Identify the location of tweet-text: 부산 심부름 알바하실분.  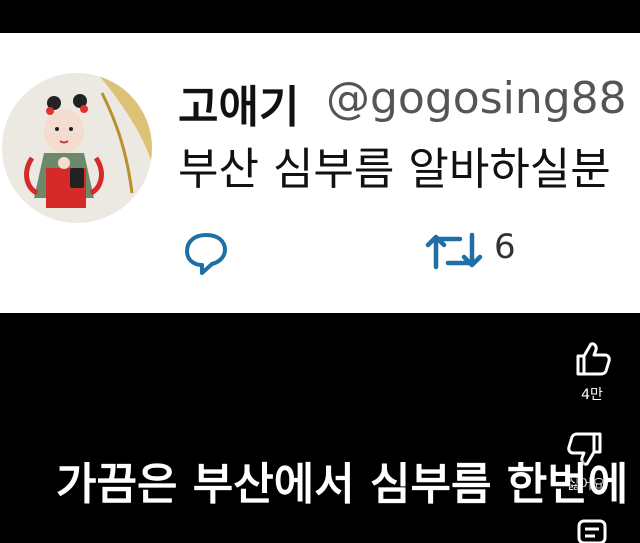
(394, 169).